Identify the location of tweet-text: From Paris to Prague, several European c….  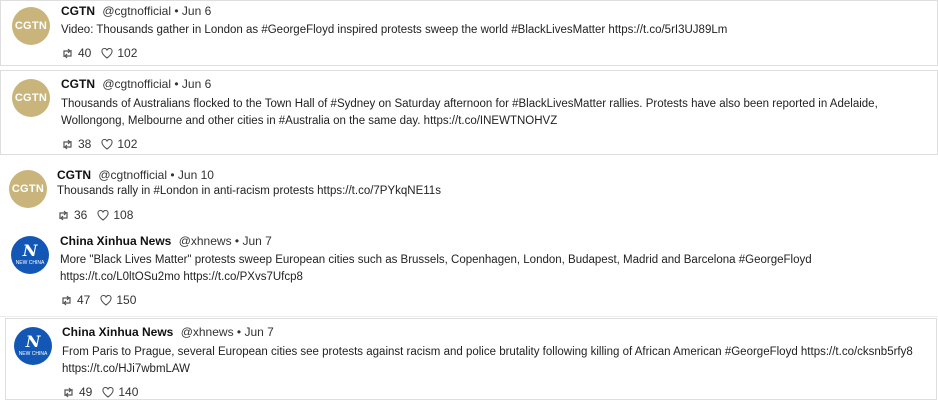
(487, 360).